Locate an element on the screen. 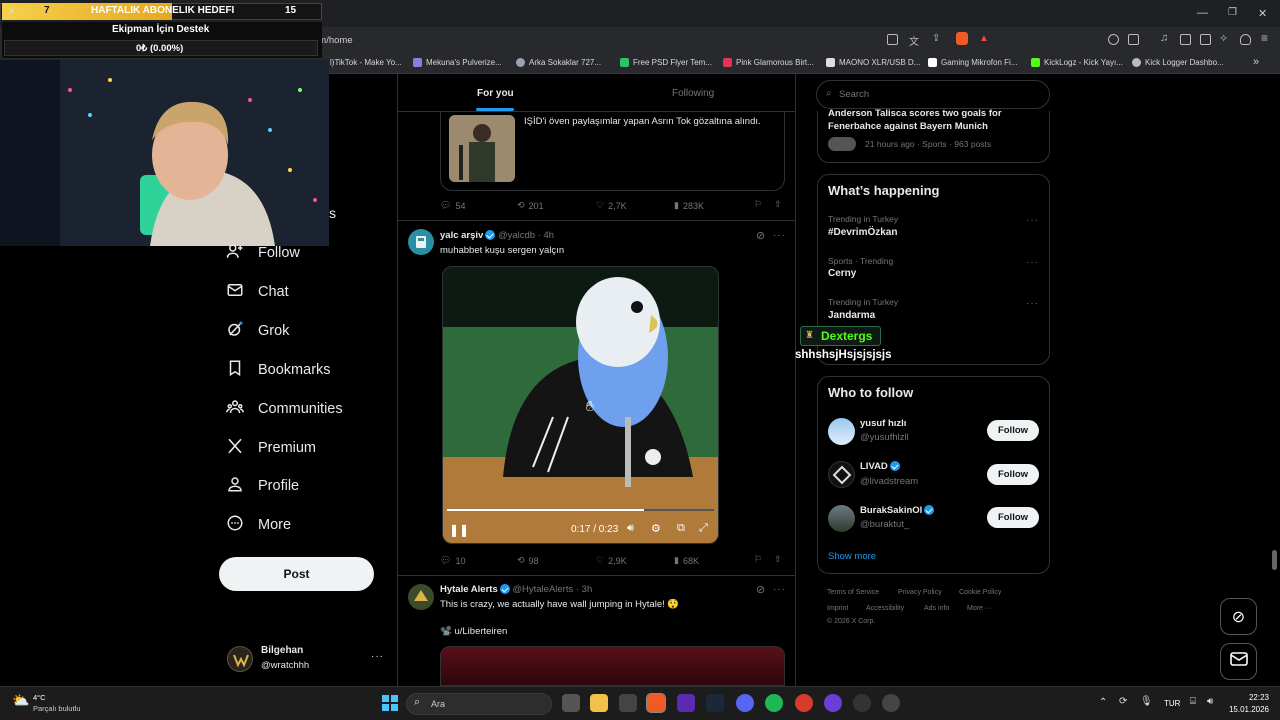 Image resolution: width=1280 pixels, height=720 pixels. footer-link: Ads info is located at coordinates (936, 608).